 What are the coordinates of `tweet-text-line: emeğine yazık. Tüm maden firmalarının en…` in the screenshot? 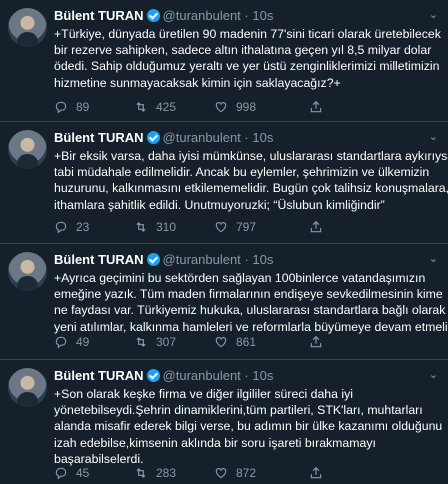 It's located at (248, 294).